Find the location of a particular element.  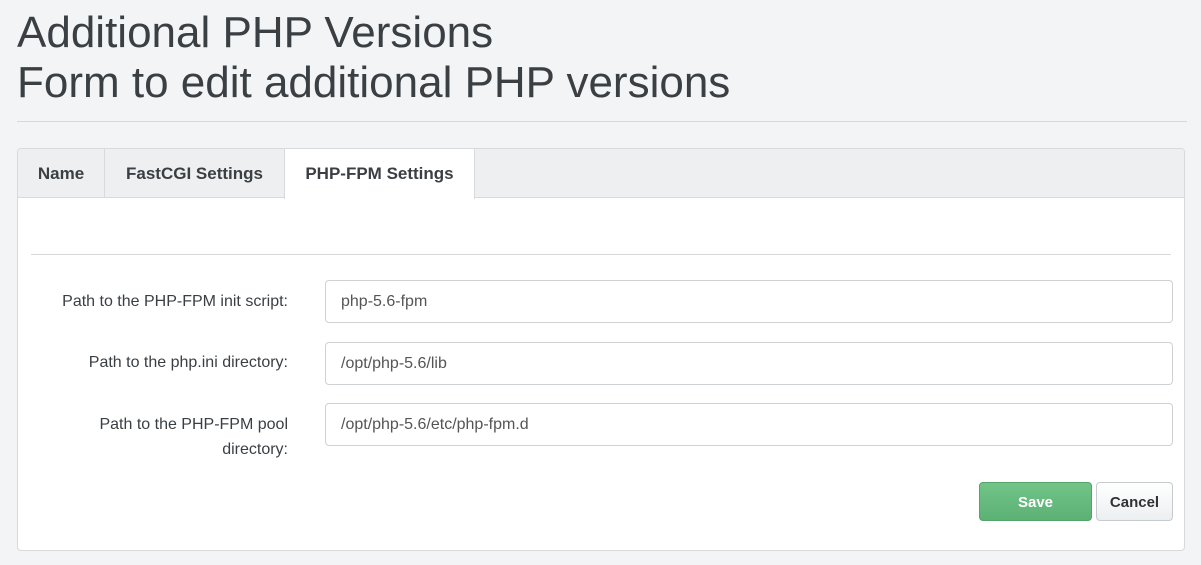

tab-bar: Name FastCGI Settings PHP-FPM Settings is located at coordinates (601, 174).